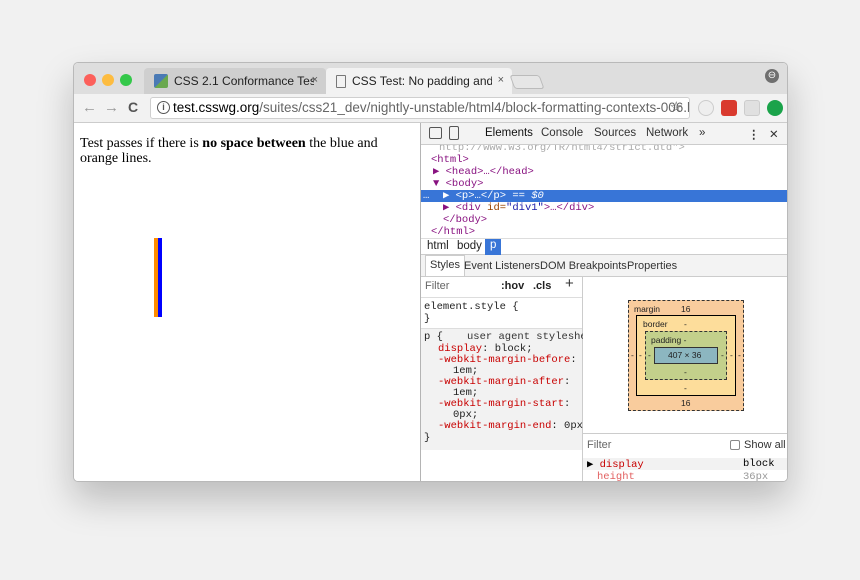  What do you see at coordinates (438, 246) in the screenshot?
I see `breadcrumb-html: html` at bounding box center [438, 246].